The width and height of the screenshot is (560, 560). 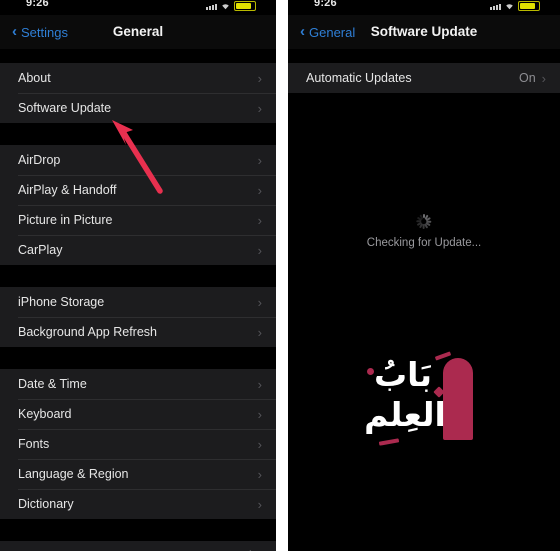 I want to click on decorative-dash, so click(x=389, y=442).